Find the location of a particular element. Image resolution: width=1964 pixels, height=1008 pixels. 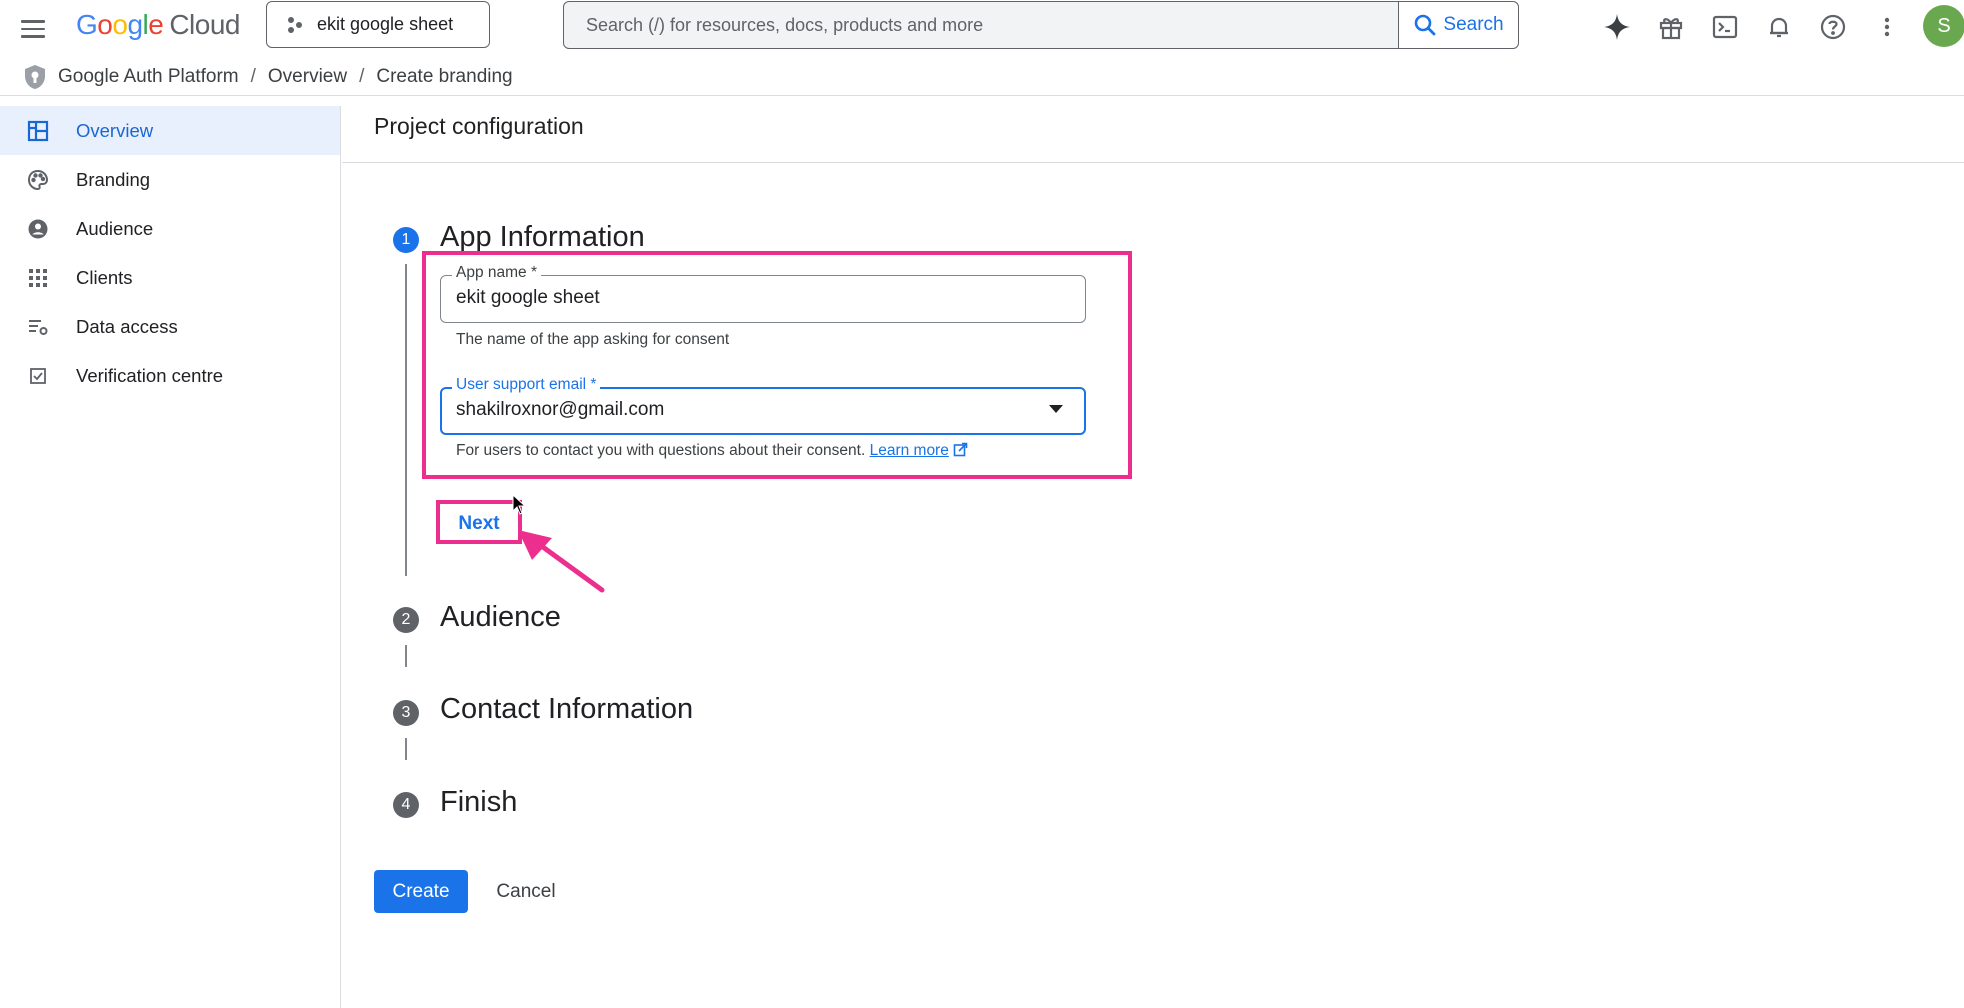

project-picker-button: ekit google sheet is located at coordinates (378, 24).